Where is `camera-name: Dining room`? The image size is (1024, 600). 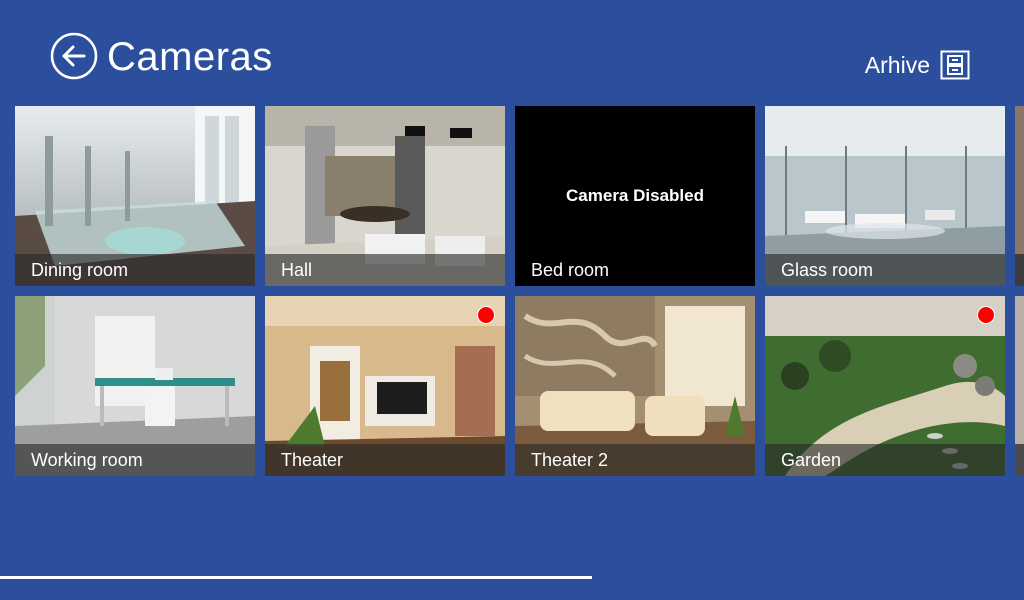 camera-name: Dining room is located at coordinates (135, 270).